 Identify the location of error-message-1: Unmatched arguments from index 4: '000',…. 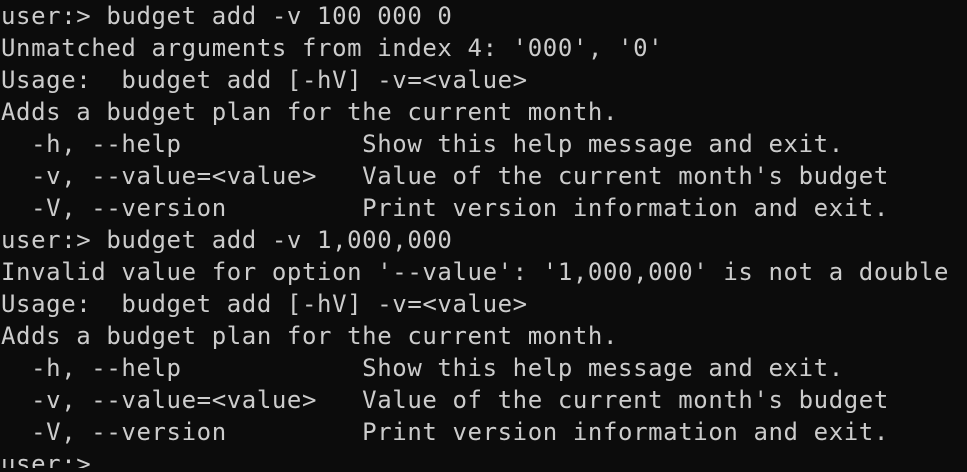
(332, 48).